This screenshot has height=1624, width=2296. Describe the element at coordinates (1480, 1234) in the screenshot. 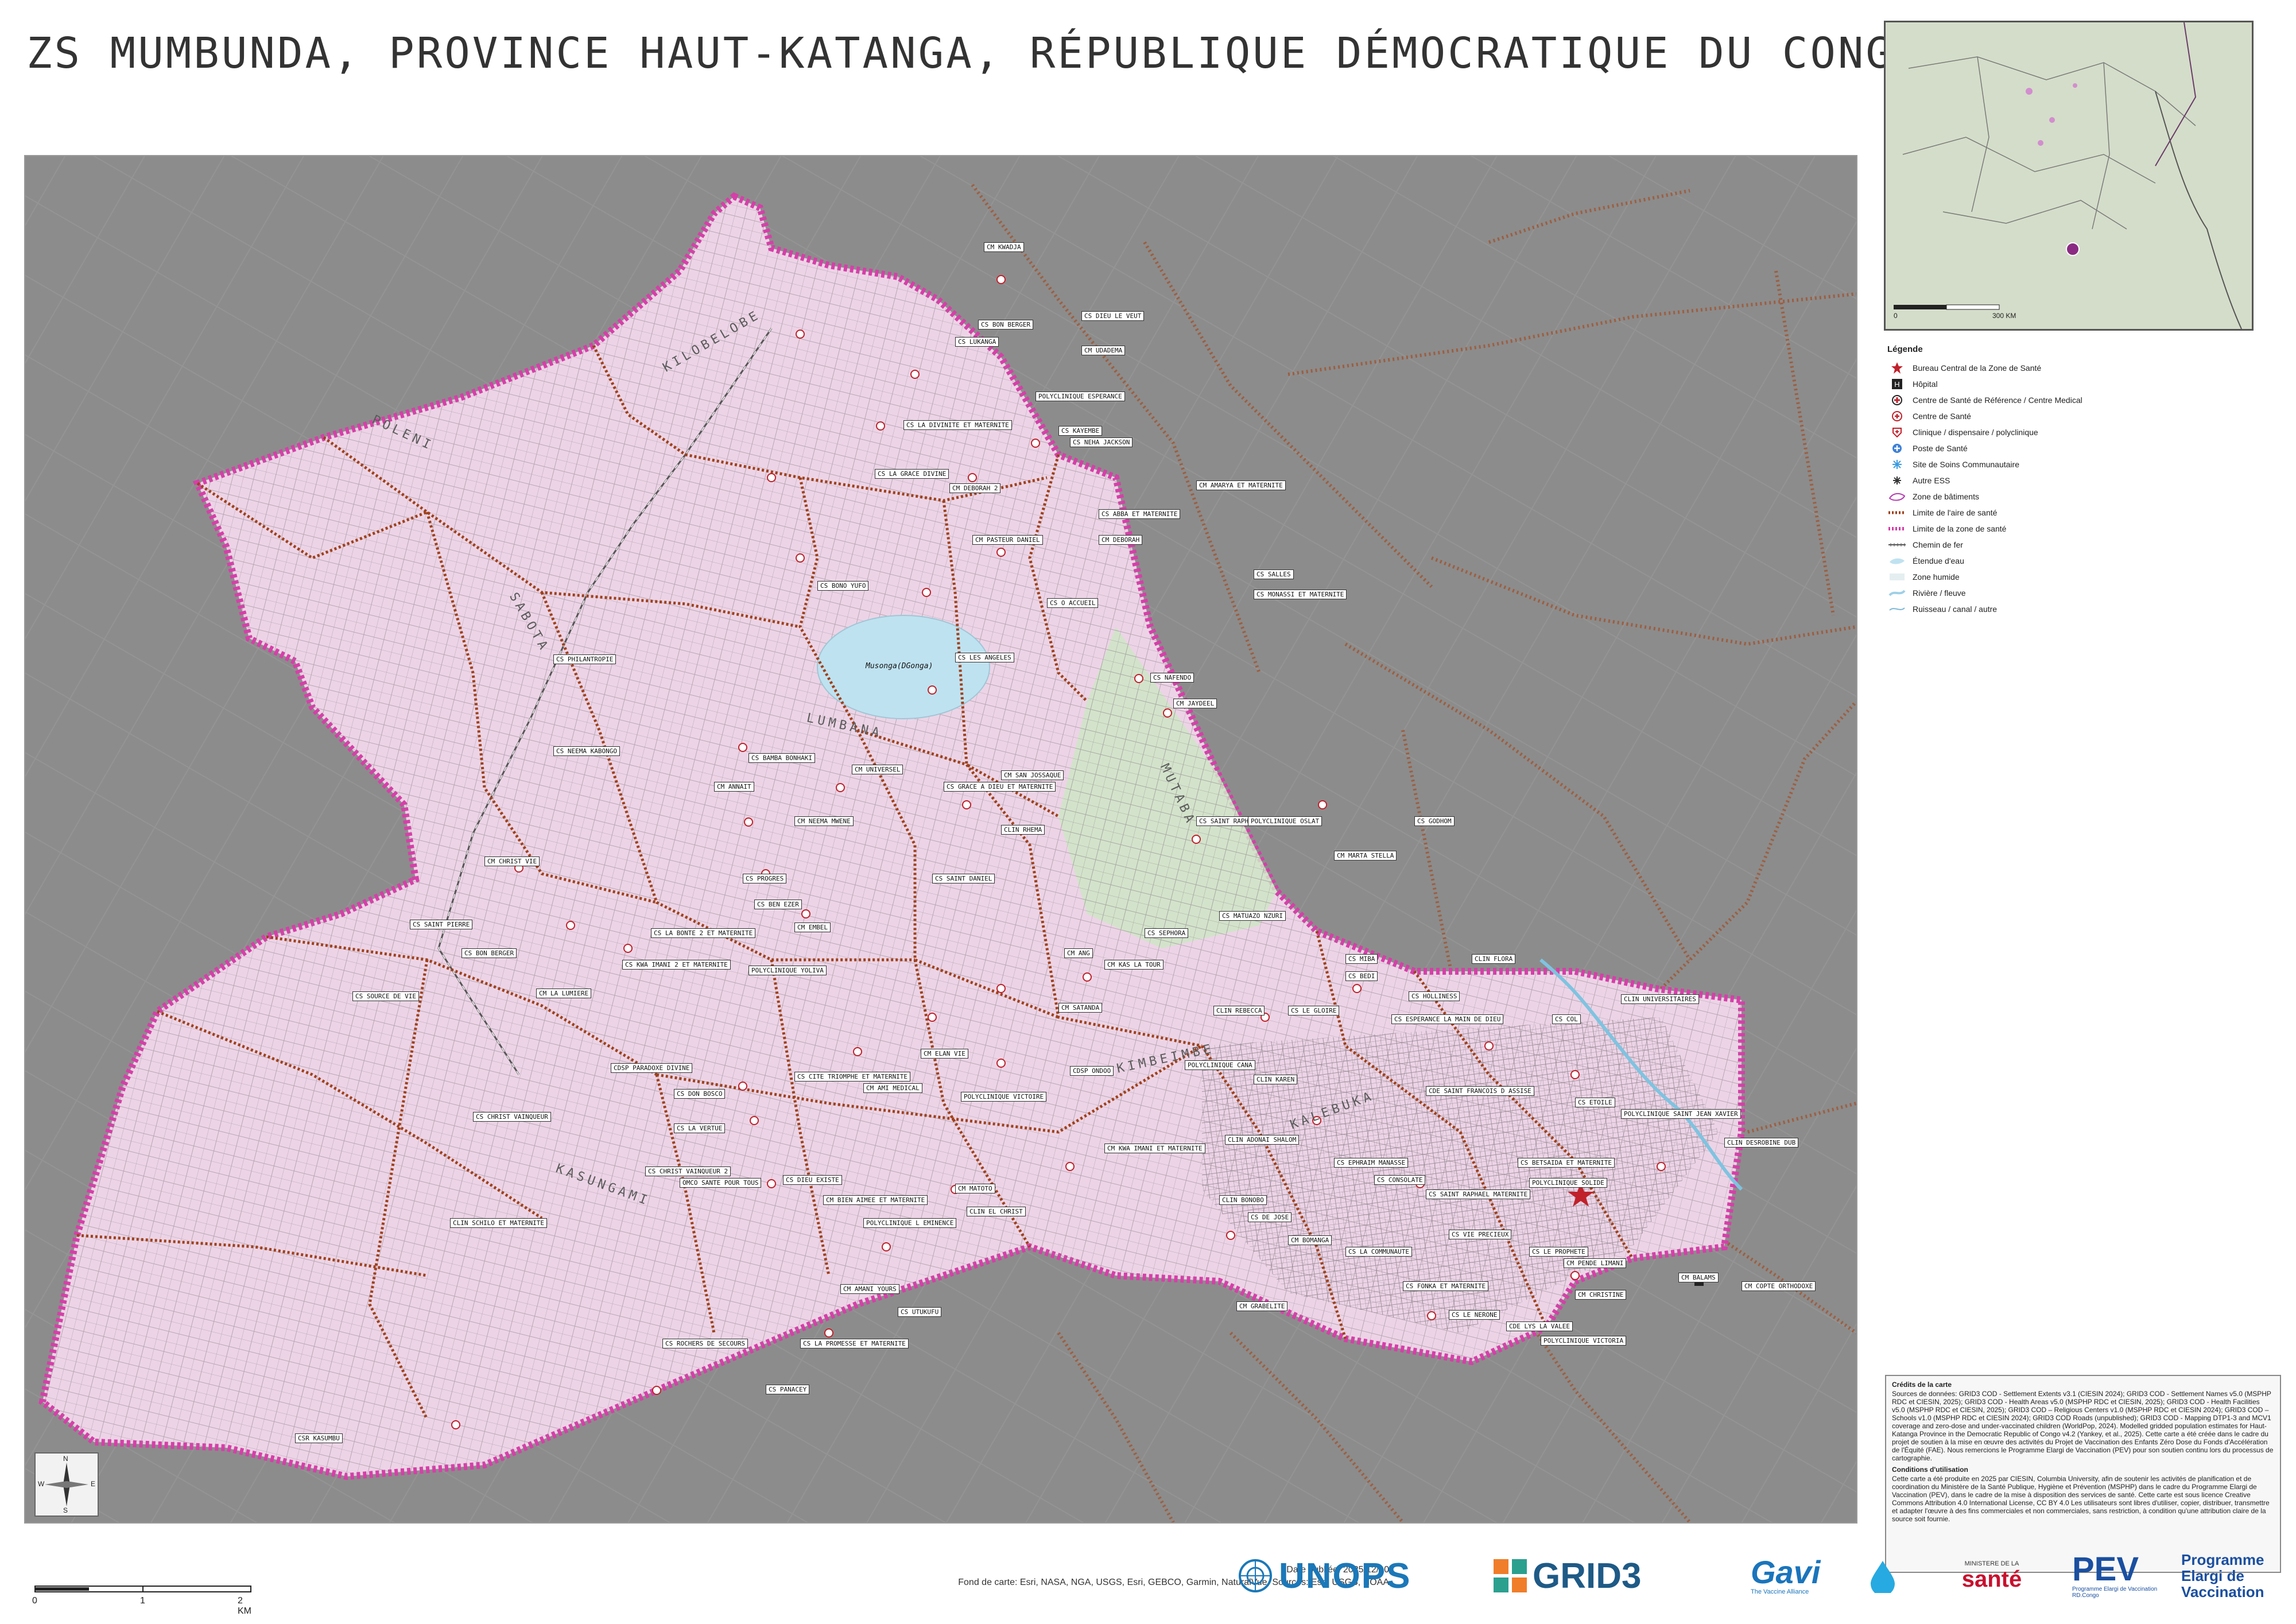

I see `facility-label: CS VIE PRECIEUX` at that location.